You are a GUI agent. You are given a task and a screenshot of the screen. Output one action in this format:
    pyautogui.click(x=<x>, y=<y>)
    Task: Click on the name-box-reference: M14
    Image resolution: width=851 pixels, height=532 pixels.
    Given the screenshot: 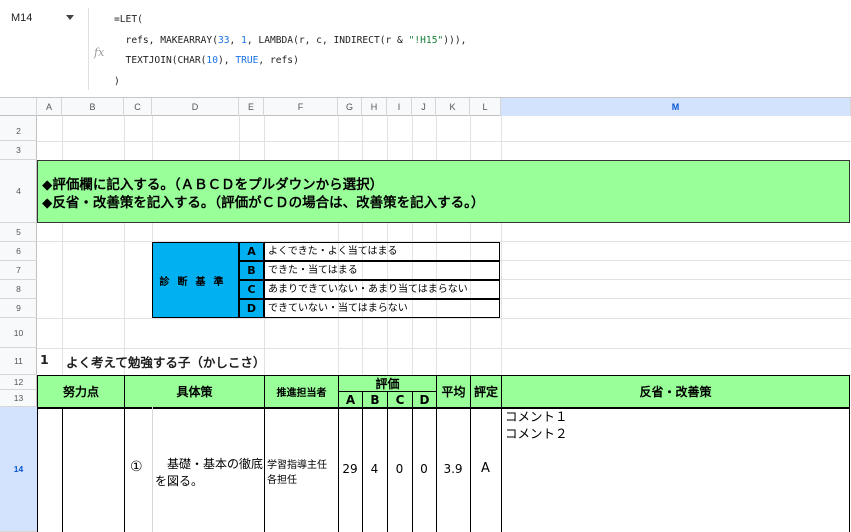 What is the action you would take?
    pyautogui.click(x=22, y=18)
    